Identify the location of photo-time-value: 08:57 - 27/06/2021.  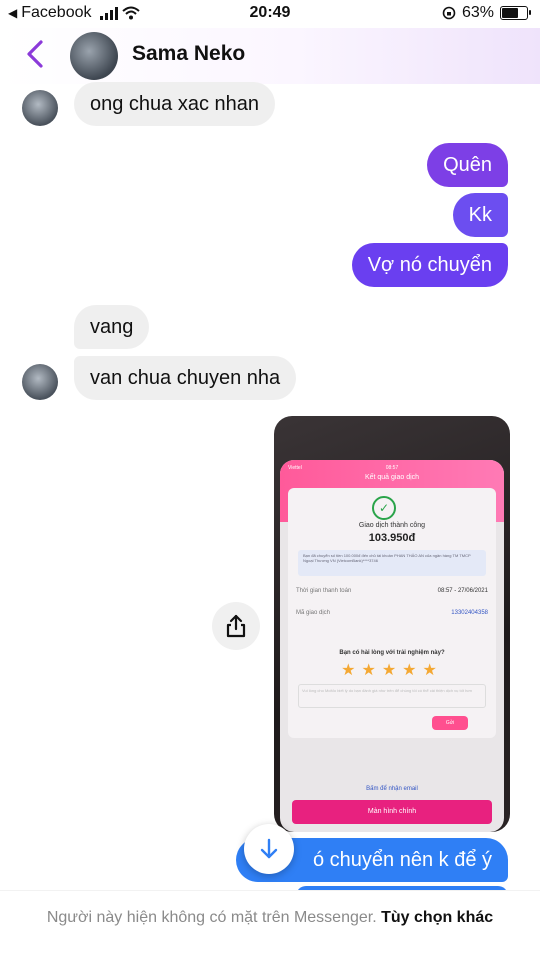
(462, 591).